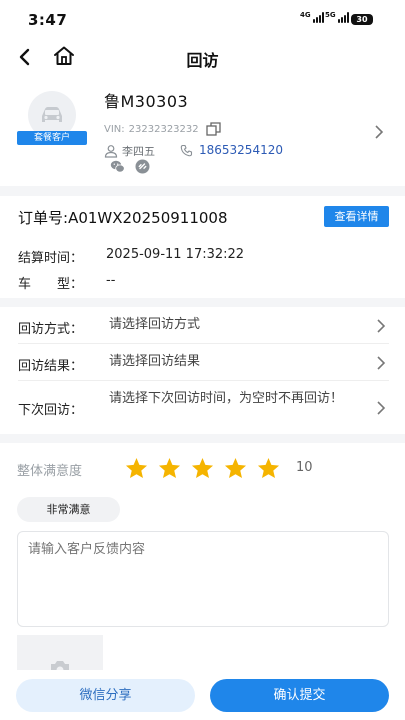 The image size is (405, 720). What do you see at coordinates (299, 695) in the screenshot?
I see `submit-button: 确认提交` at bounding box center [299, 695].